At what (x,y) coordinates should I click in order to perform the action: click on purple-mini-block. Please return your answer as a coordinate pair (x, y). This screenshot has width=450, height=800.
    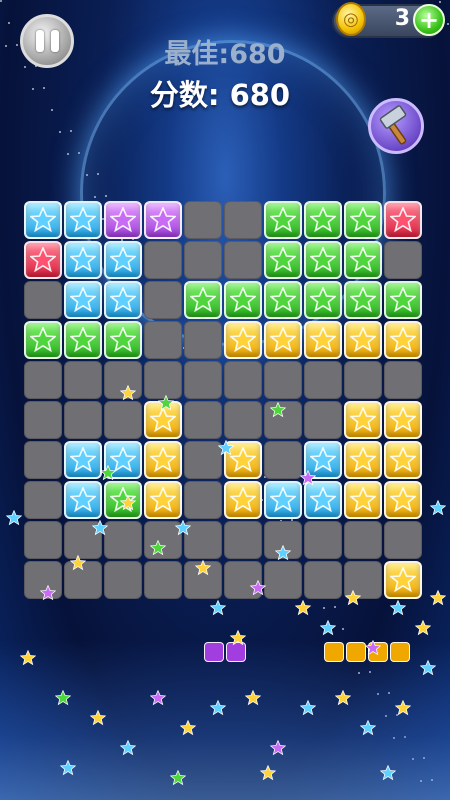
    Looking at the image, I should click on (214, 652).